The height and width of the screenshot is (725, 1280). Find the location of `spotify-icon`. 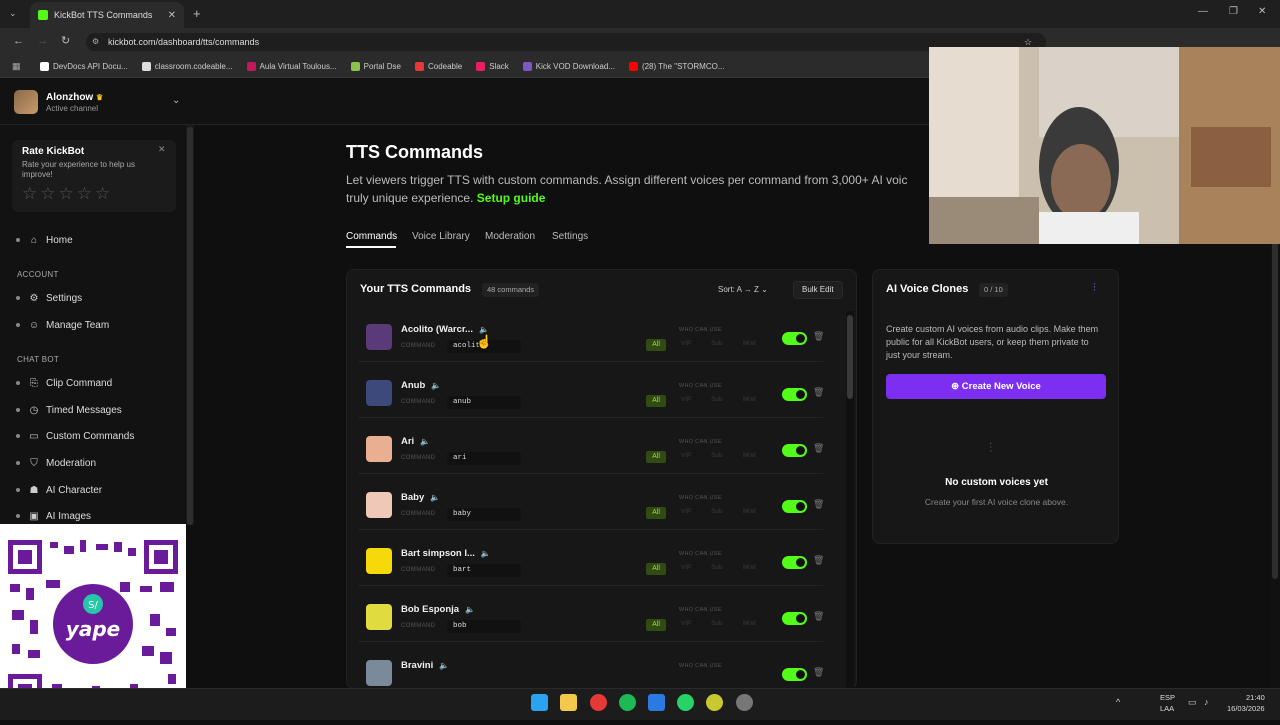

spotify-icon is located at coordinates (627, 702).